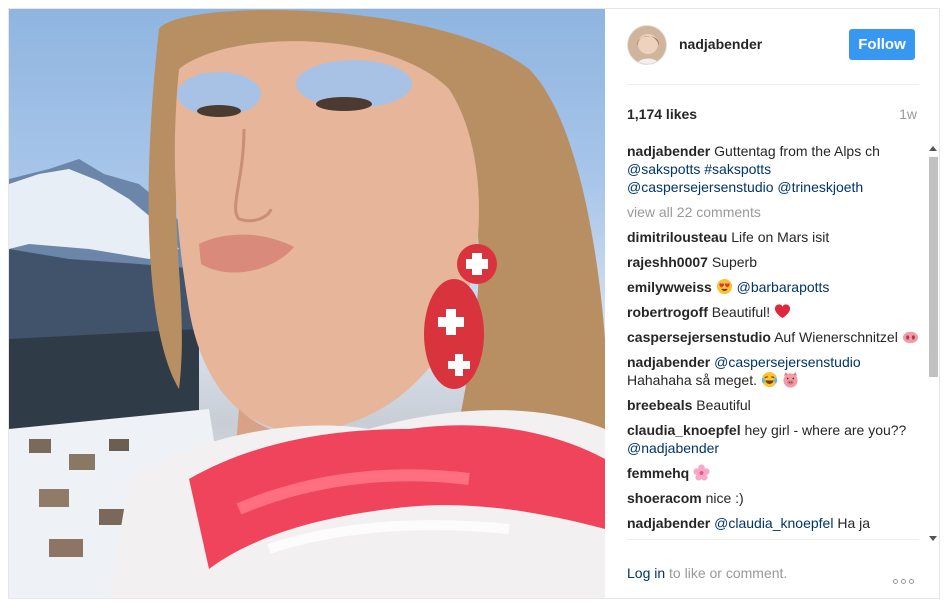 Image resolution: width=947 pixels, height=606 pixels. I want to click on comment-username: dimitrilousteau, so click(677, 237).